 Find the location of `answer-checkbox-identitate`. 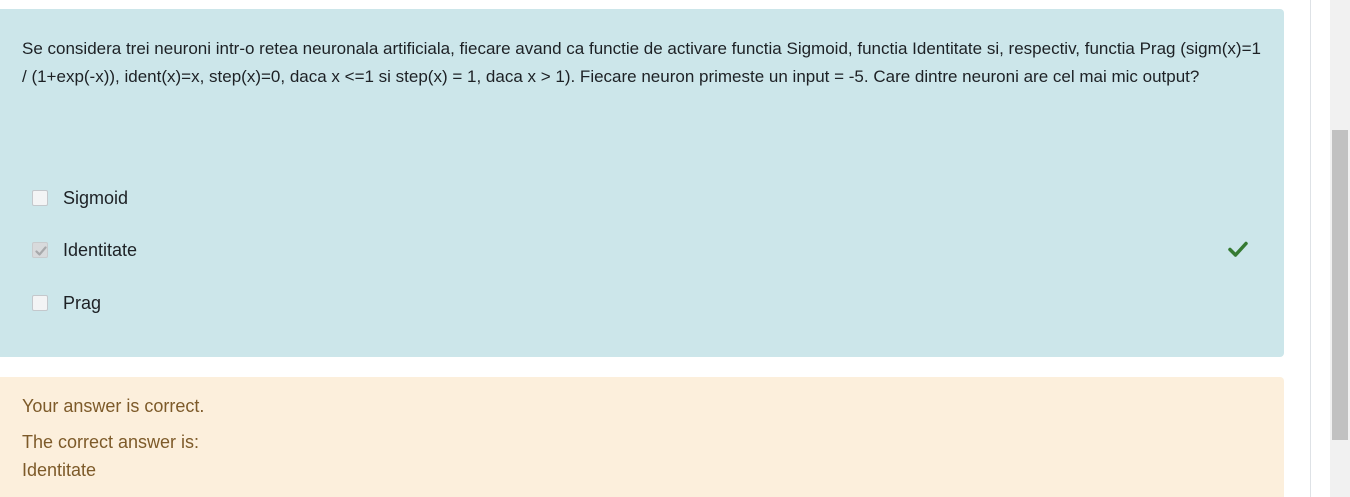

answer-checkbox-identitate is located at coordinates (40, 250).